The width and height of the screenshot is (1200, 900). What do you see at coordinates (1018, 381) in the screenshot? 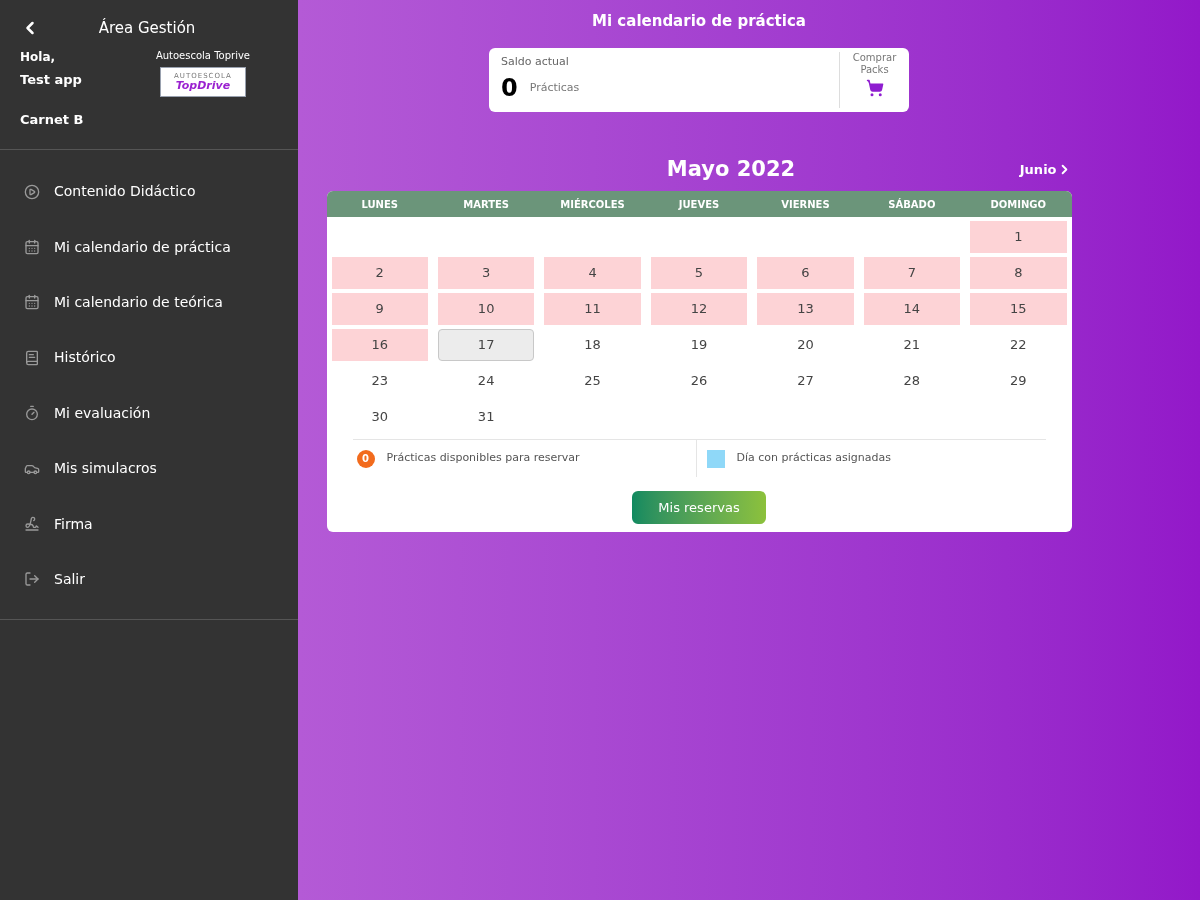
I see `calendar-day: 29` at bounding box center [1018, 381].